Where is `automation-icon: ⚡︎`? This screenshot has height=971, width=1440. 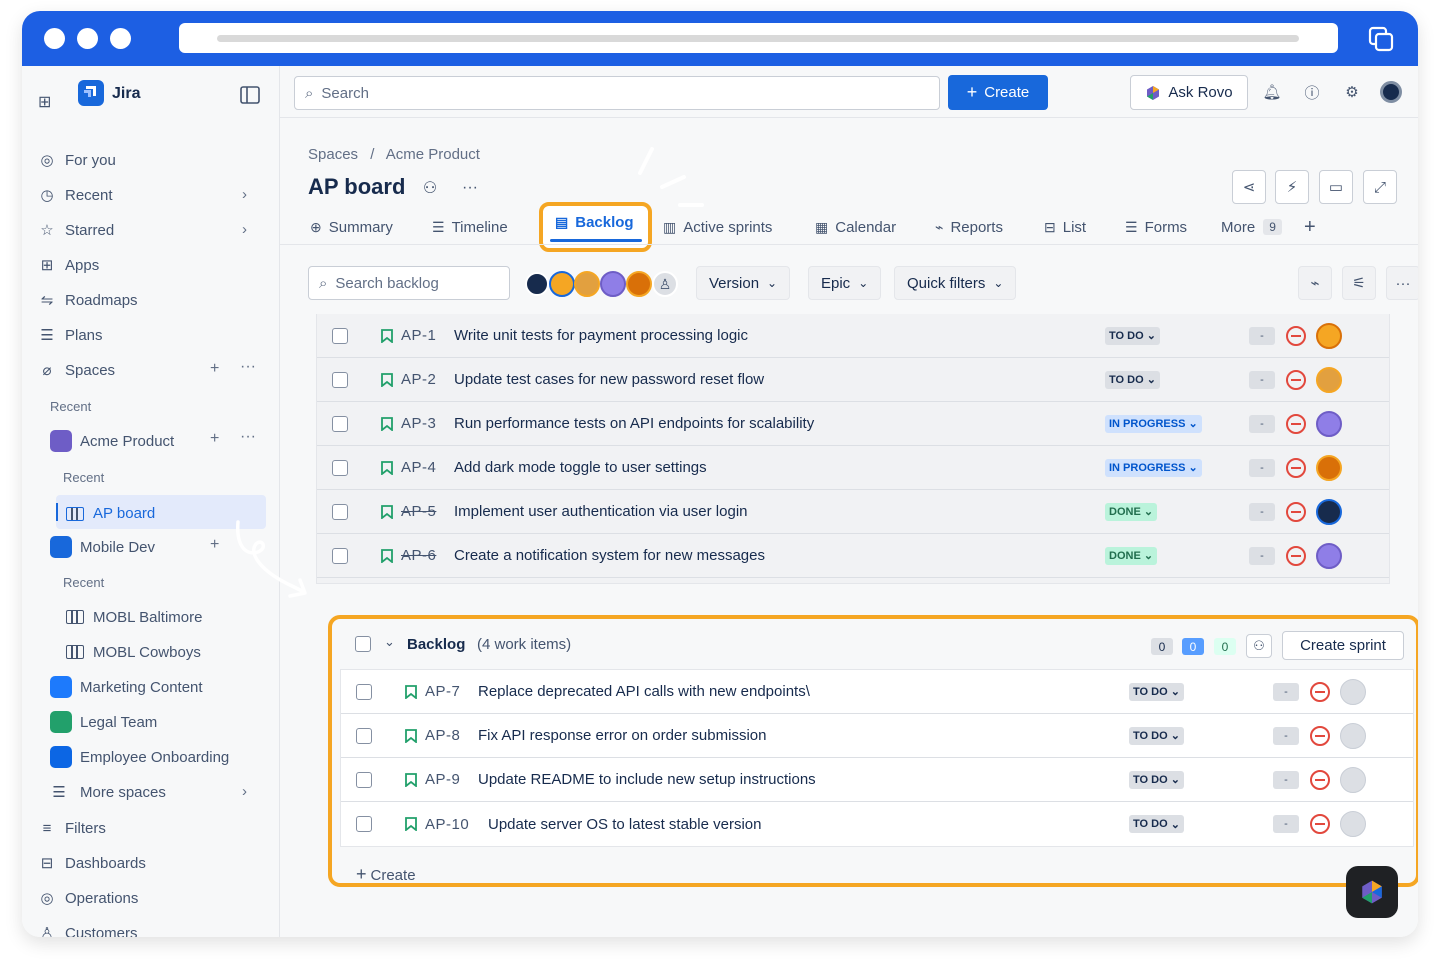 automation-icon: ⚡︎ is located at coordinates (1292, 187).